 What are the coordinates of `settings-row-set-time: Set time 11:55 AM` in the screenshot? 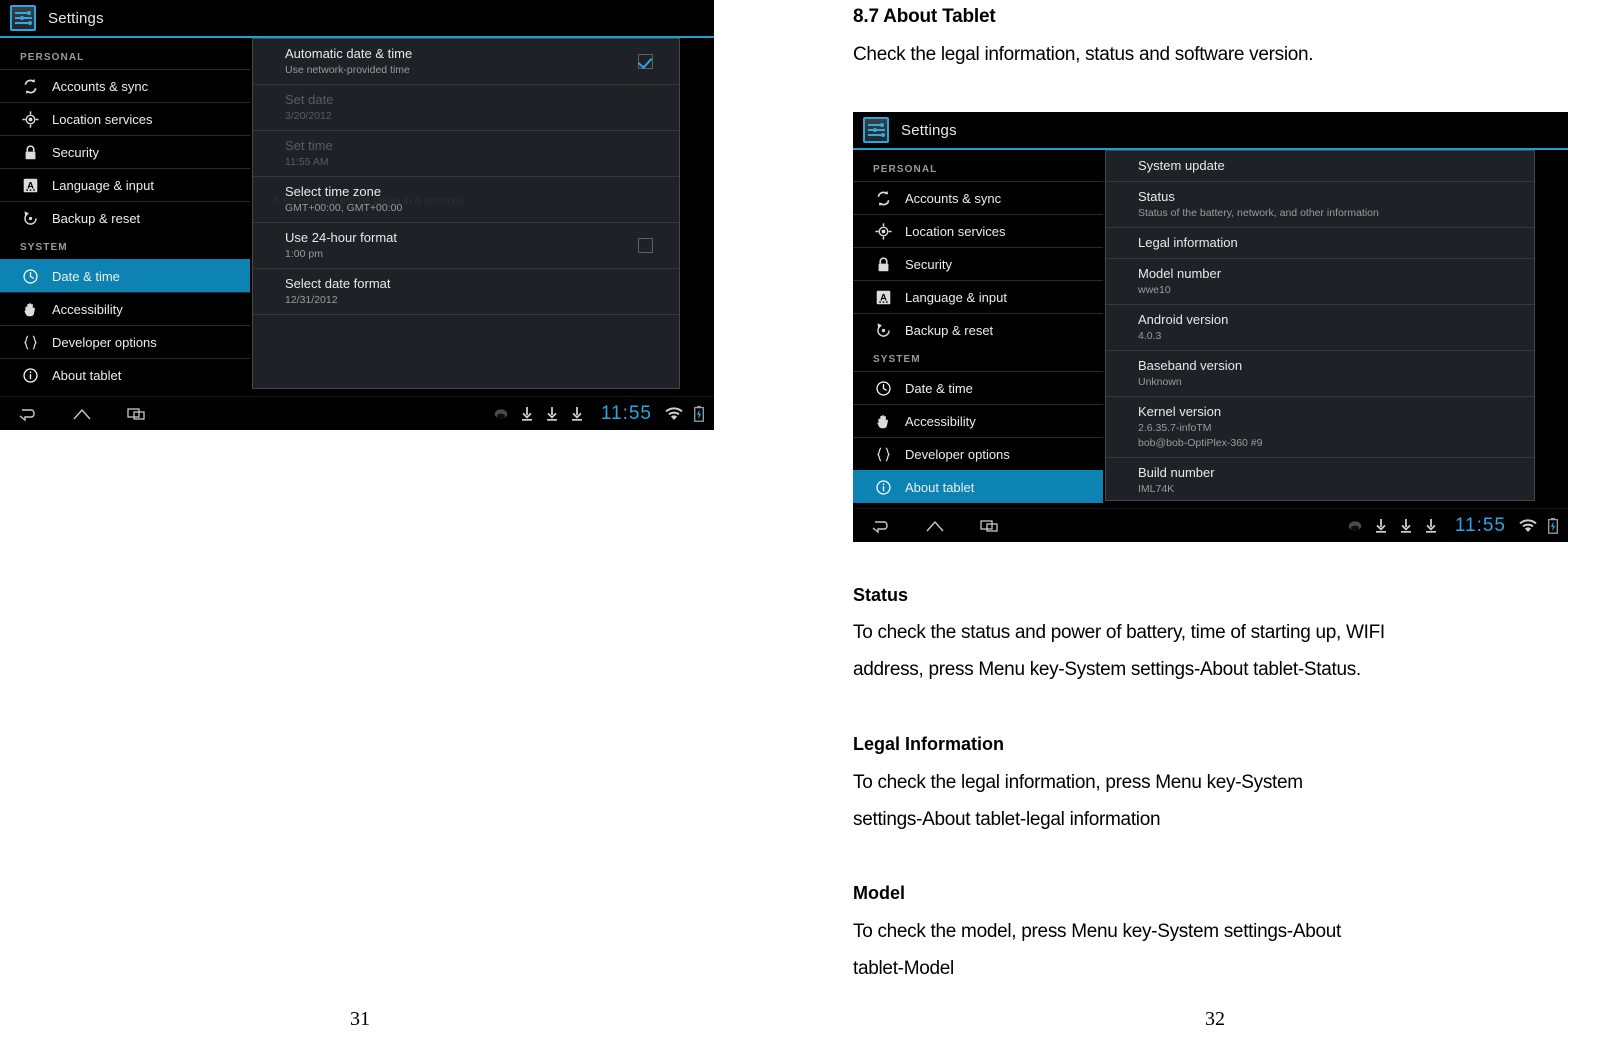 It's located at (466, 154).